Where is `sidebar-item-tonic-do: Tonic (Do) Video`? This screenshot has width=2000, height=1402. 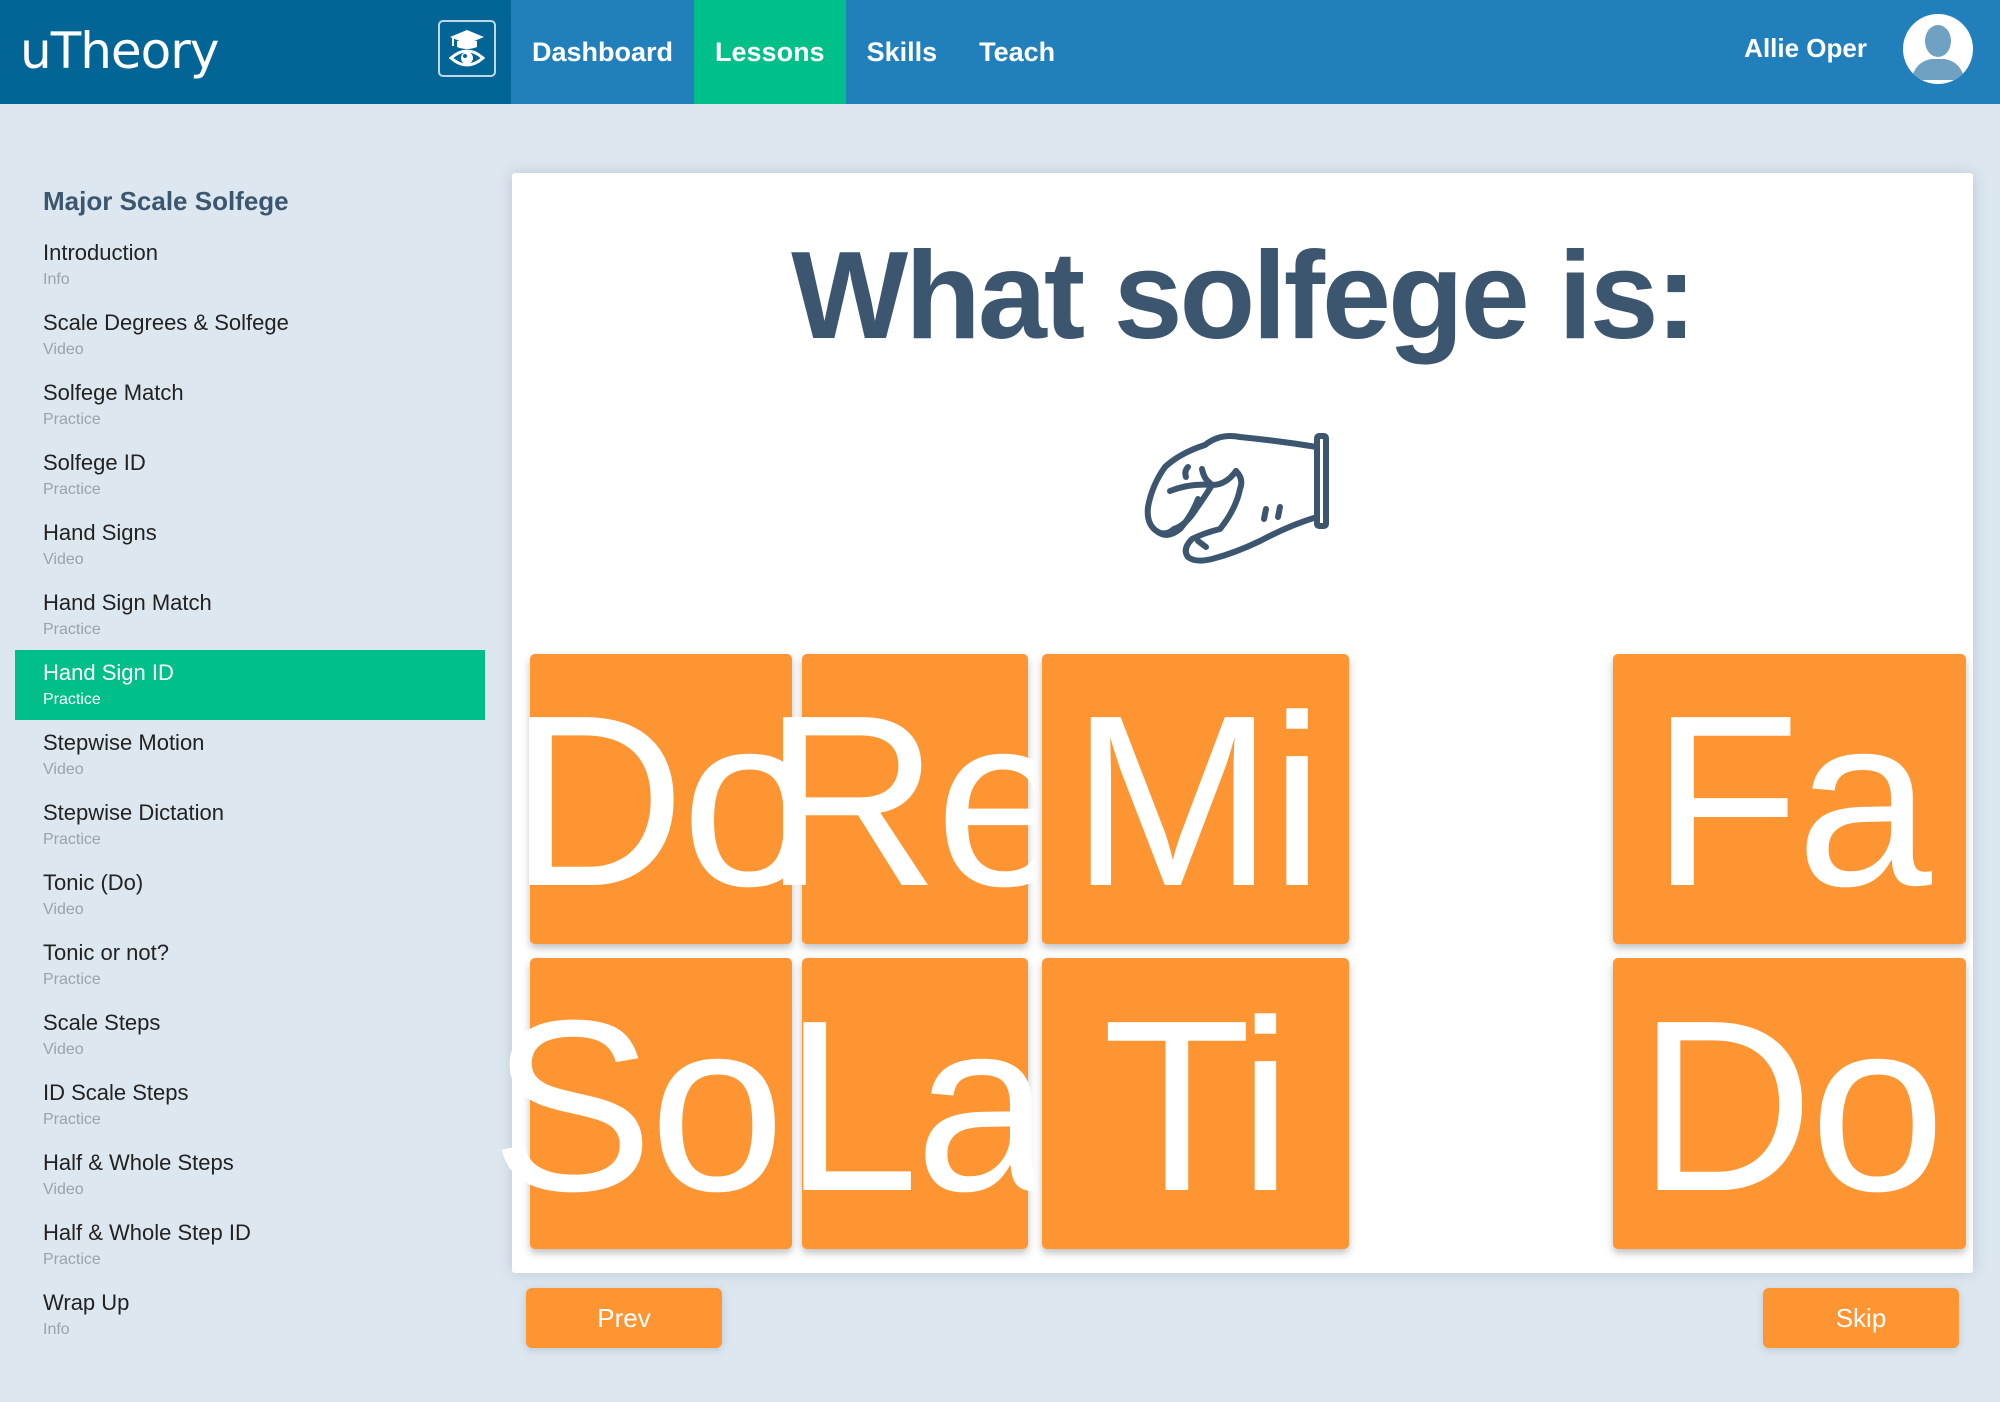
sidebar-item-tonic-do: Tonic (Do) Video is located at coordinates (250, 895).